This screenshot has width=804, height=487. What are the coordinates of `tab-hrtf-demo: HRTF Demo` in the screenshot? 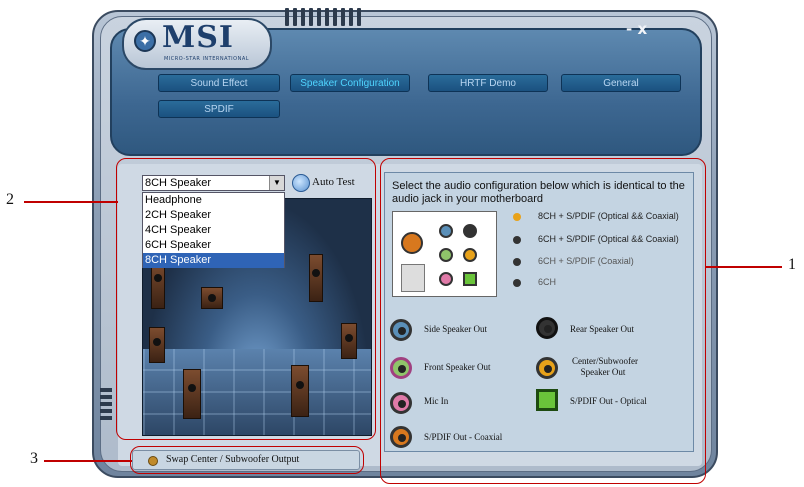 It's located at (488, 83).